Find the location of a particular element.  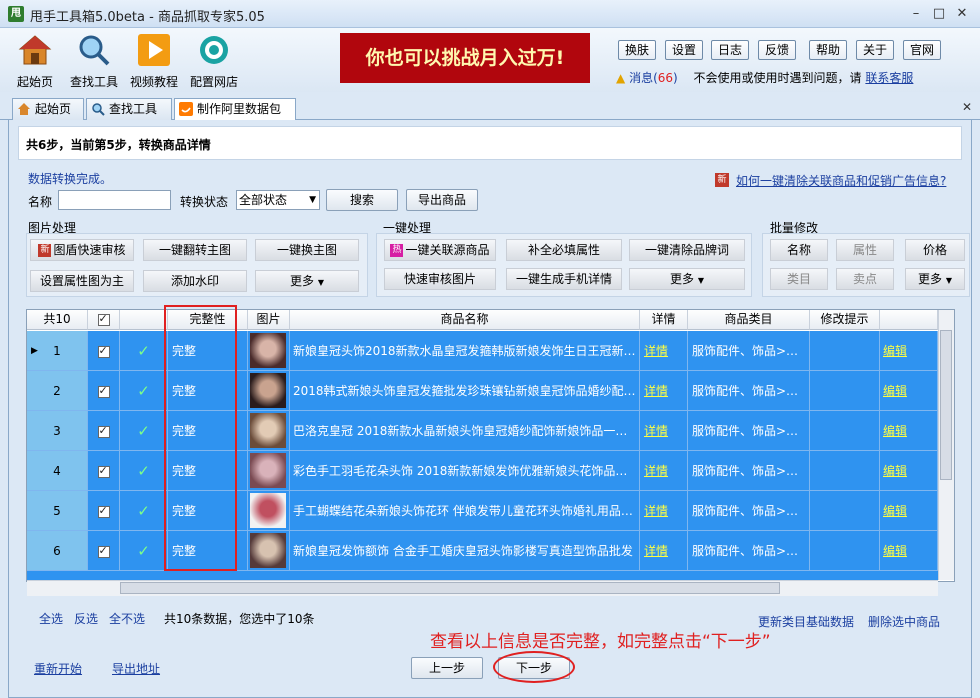

message-count: 66 is located at coordinates (665, 78).